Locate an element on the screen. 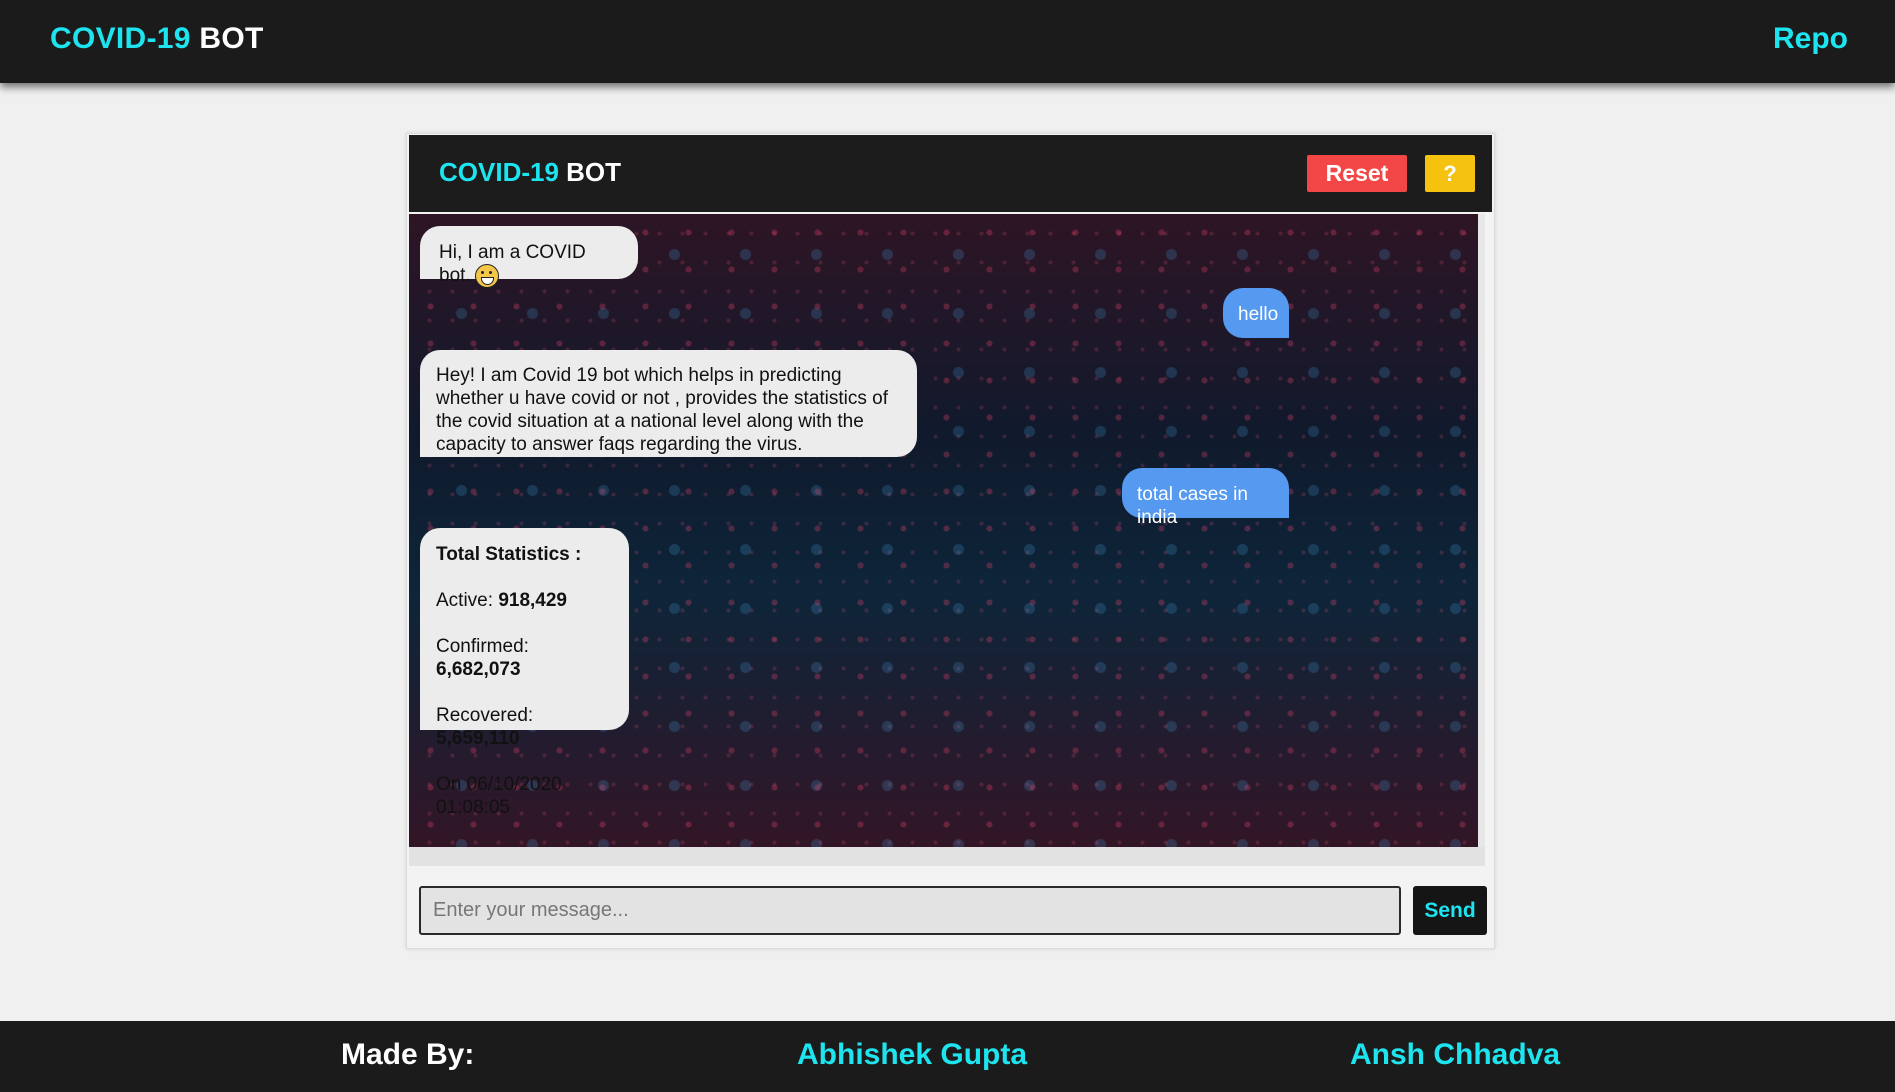 This screenshot has width=1895, height=1092. stats-recovered: Recovered: 5,659,110 is located at coordinates (524, 727).